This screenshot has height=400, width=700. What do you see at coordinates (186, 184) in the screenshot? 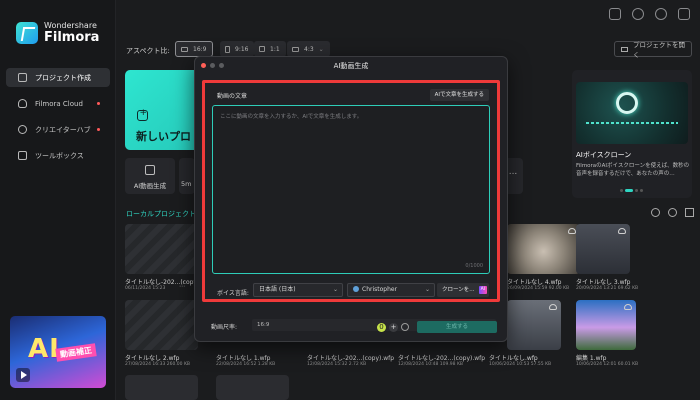
I see `tool-label: 5m` at bounding box center [186, 184].